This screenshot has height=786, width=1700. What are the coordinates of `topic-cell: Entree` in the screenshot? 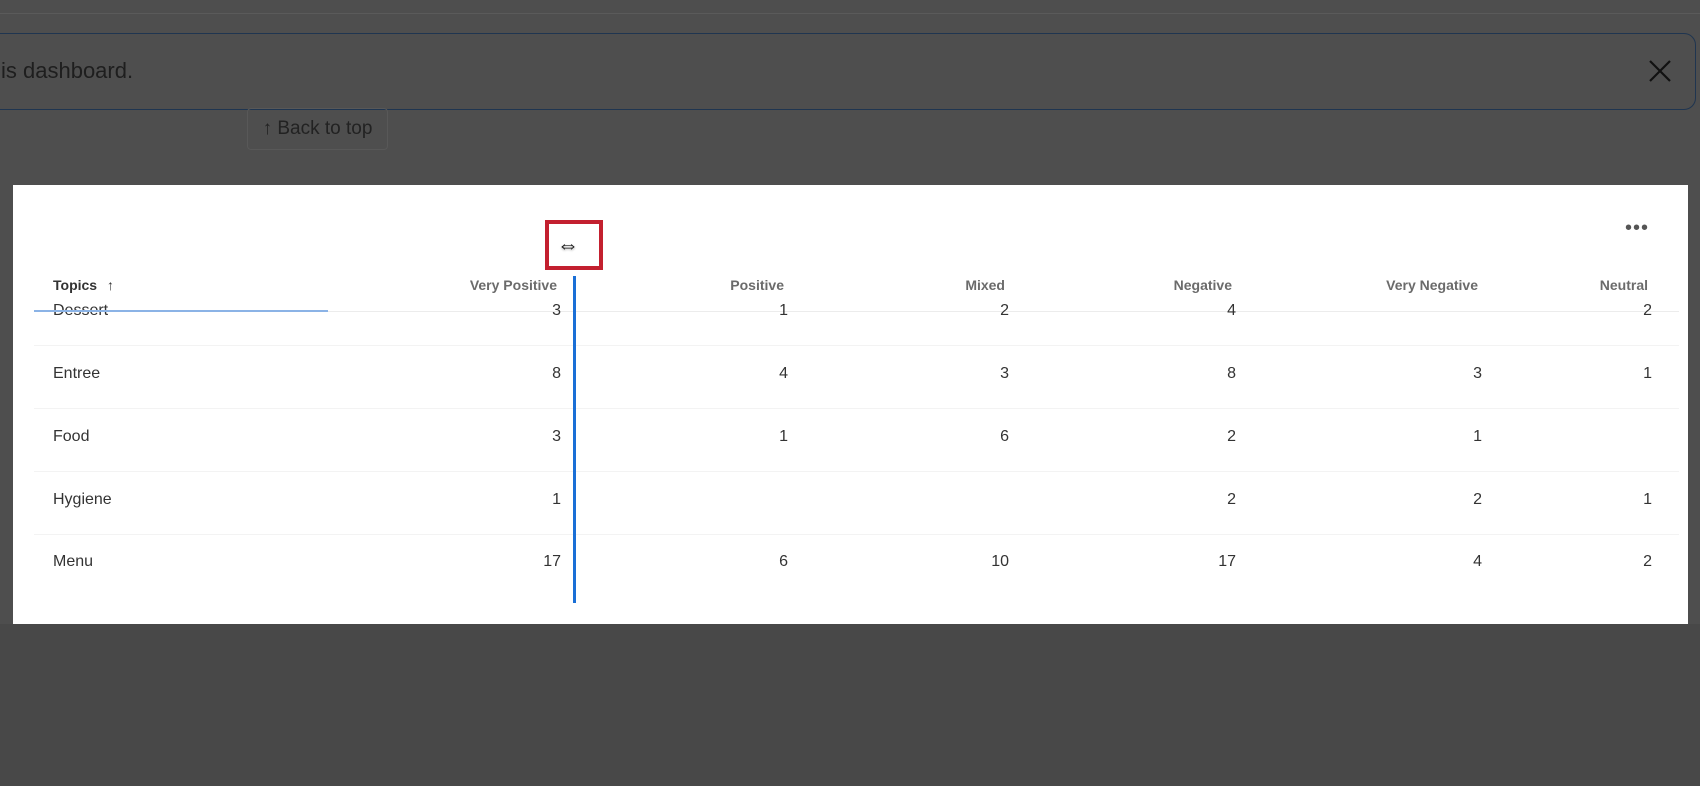 It's located at (77, 373).